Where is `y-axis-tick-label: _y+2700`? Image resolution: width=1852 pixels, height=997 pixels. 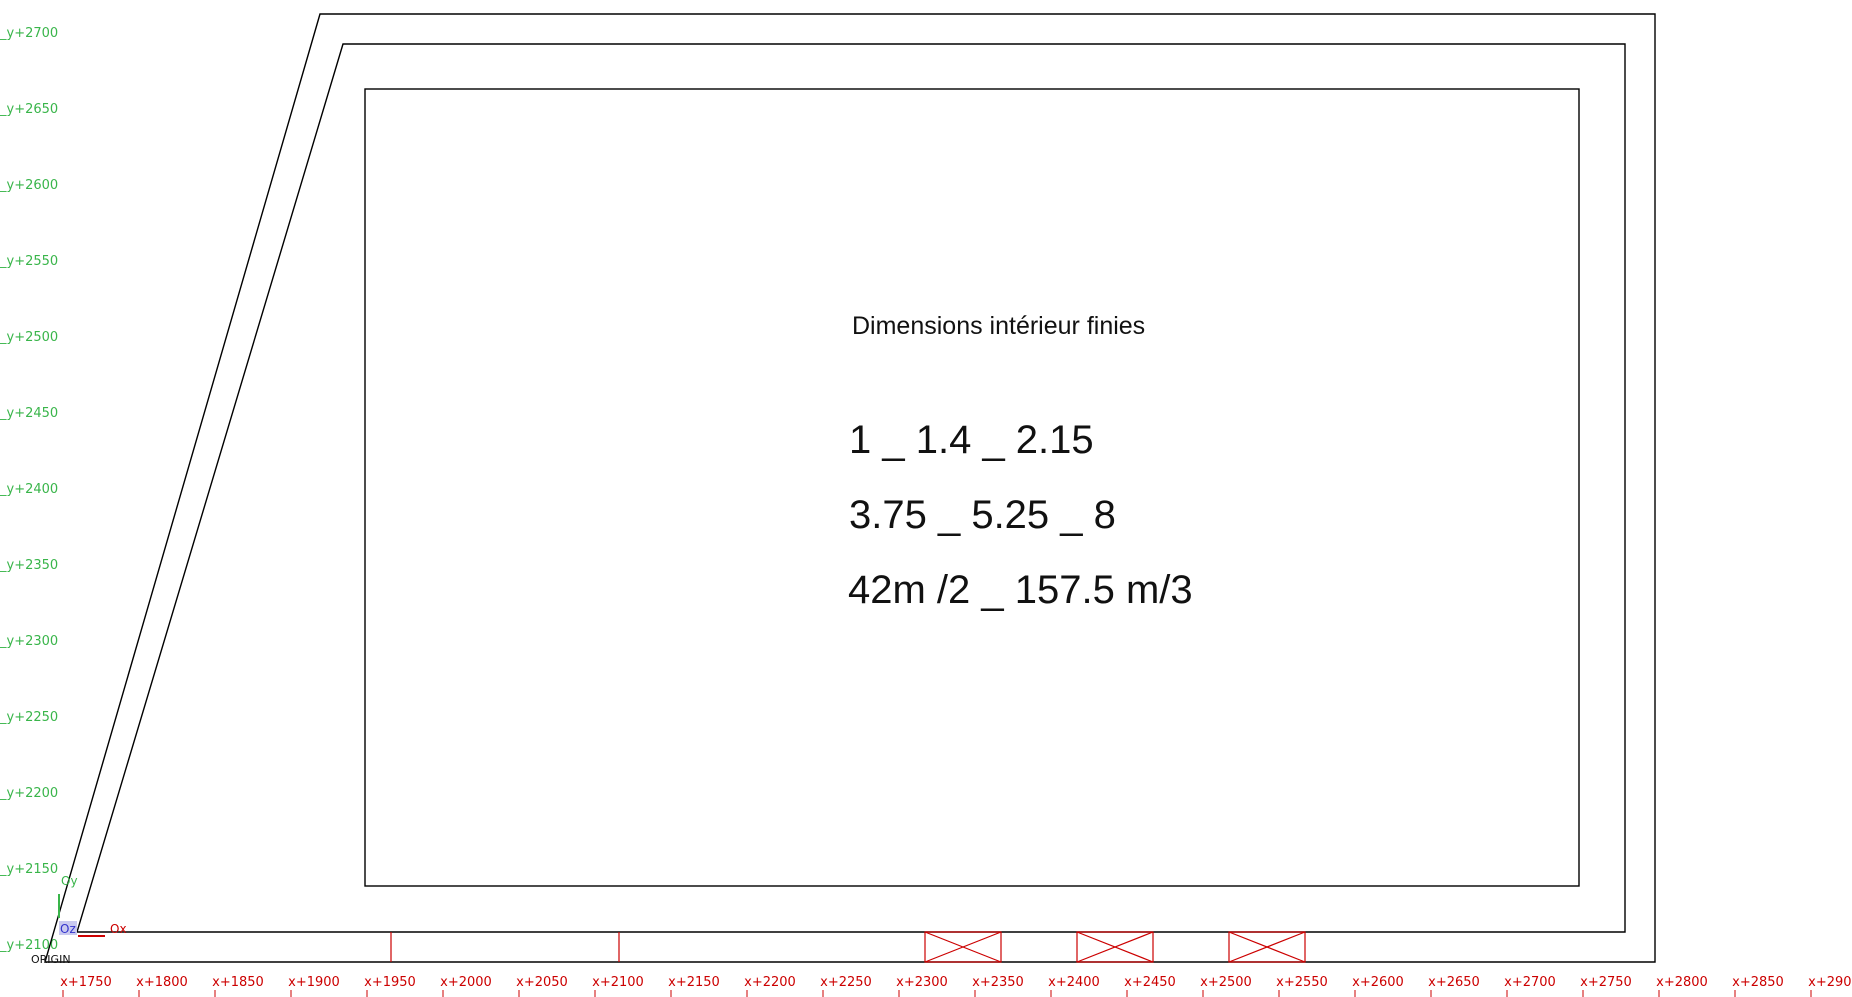
y-axis-tick-label: _y+2700 is located at coordinates (29, 33).